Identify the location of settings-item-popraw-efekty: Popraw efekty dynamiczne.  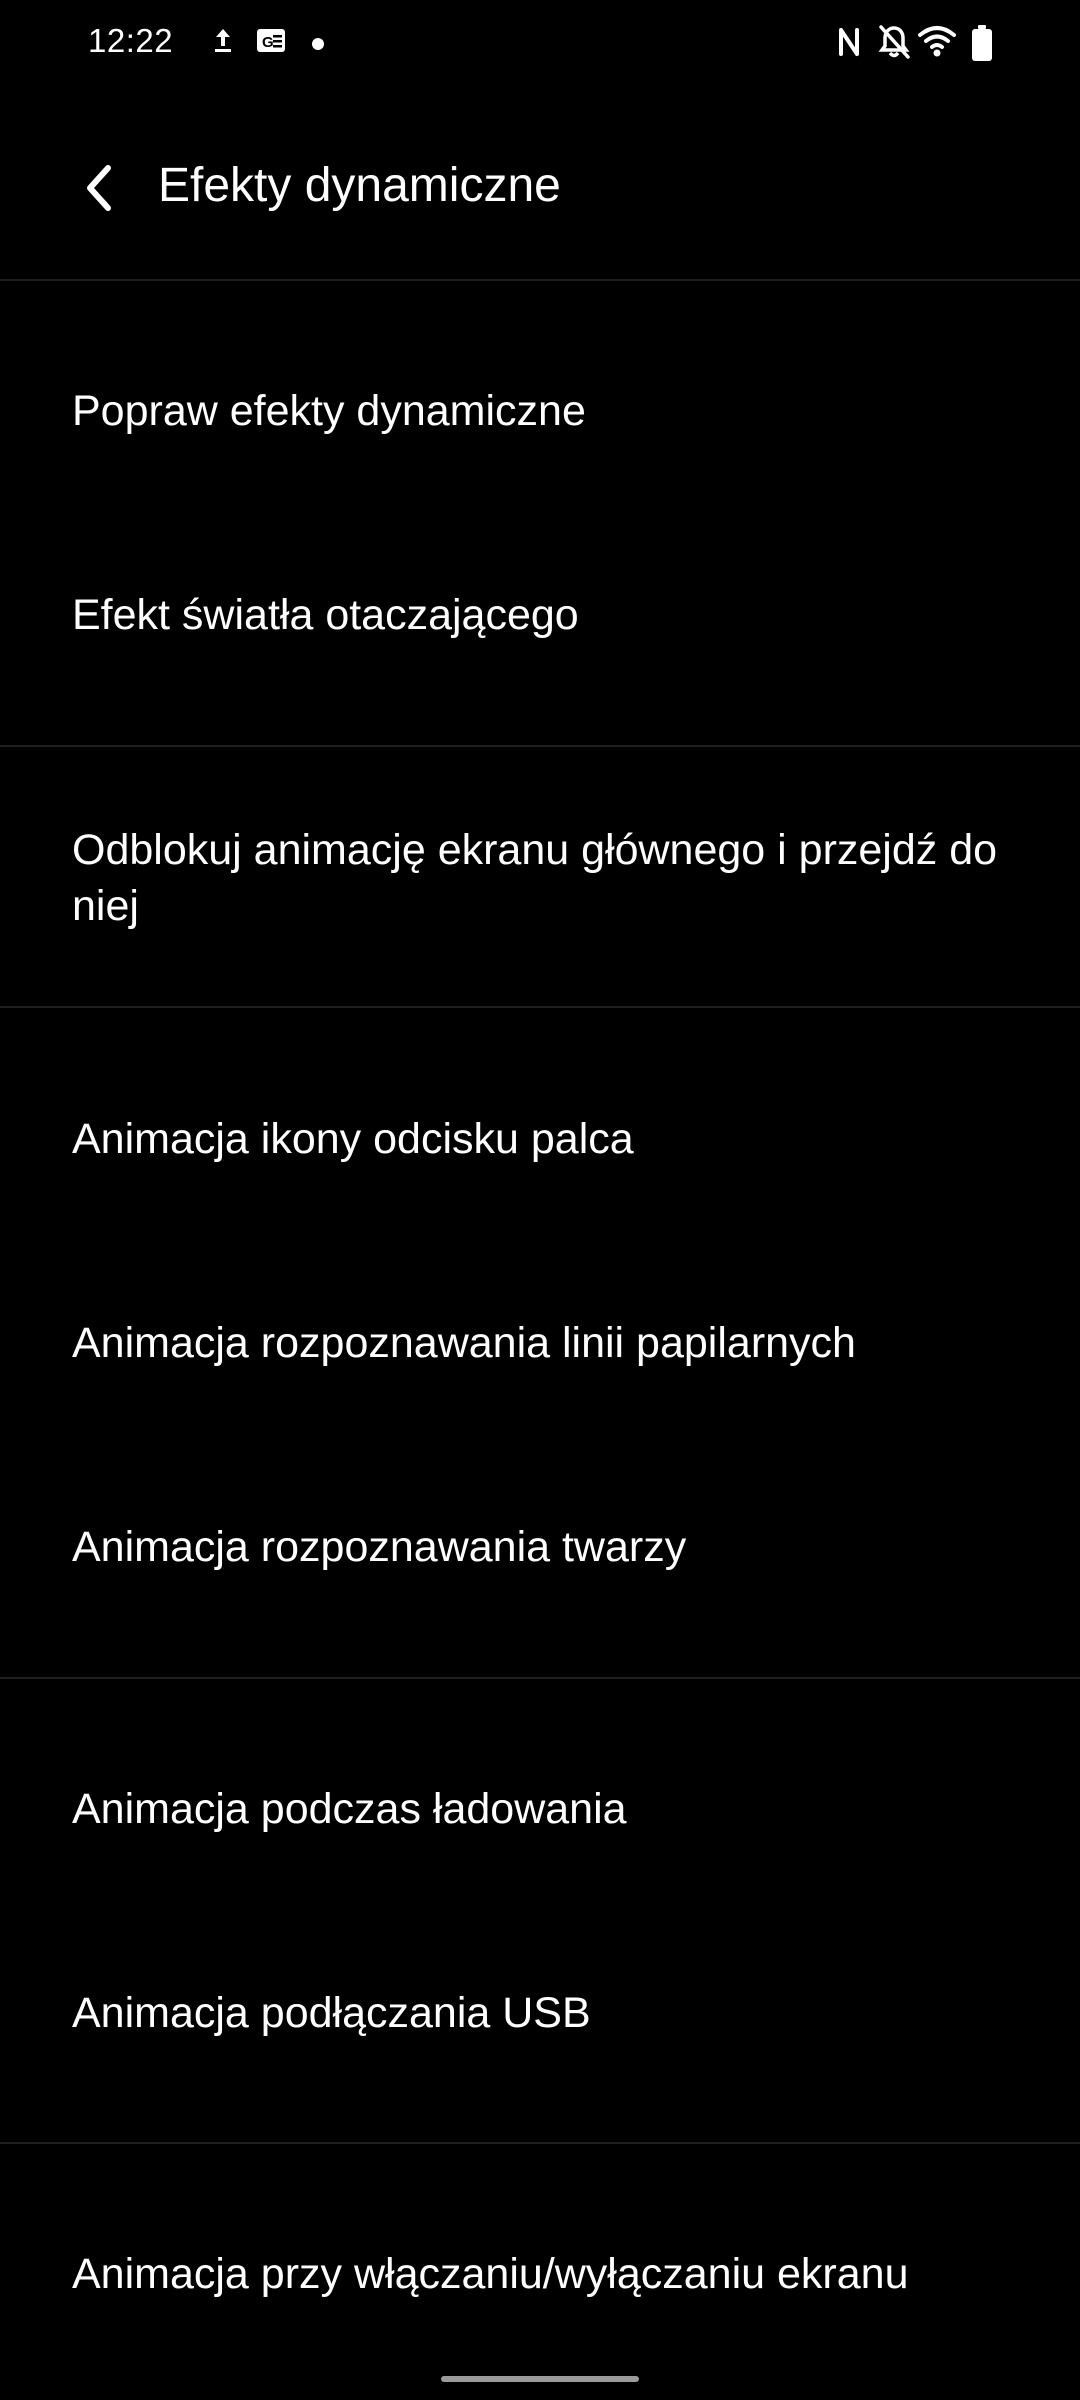
(552, 411).